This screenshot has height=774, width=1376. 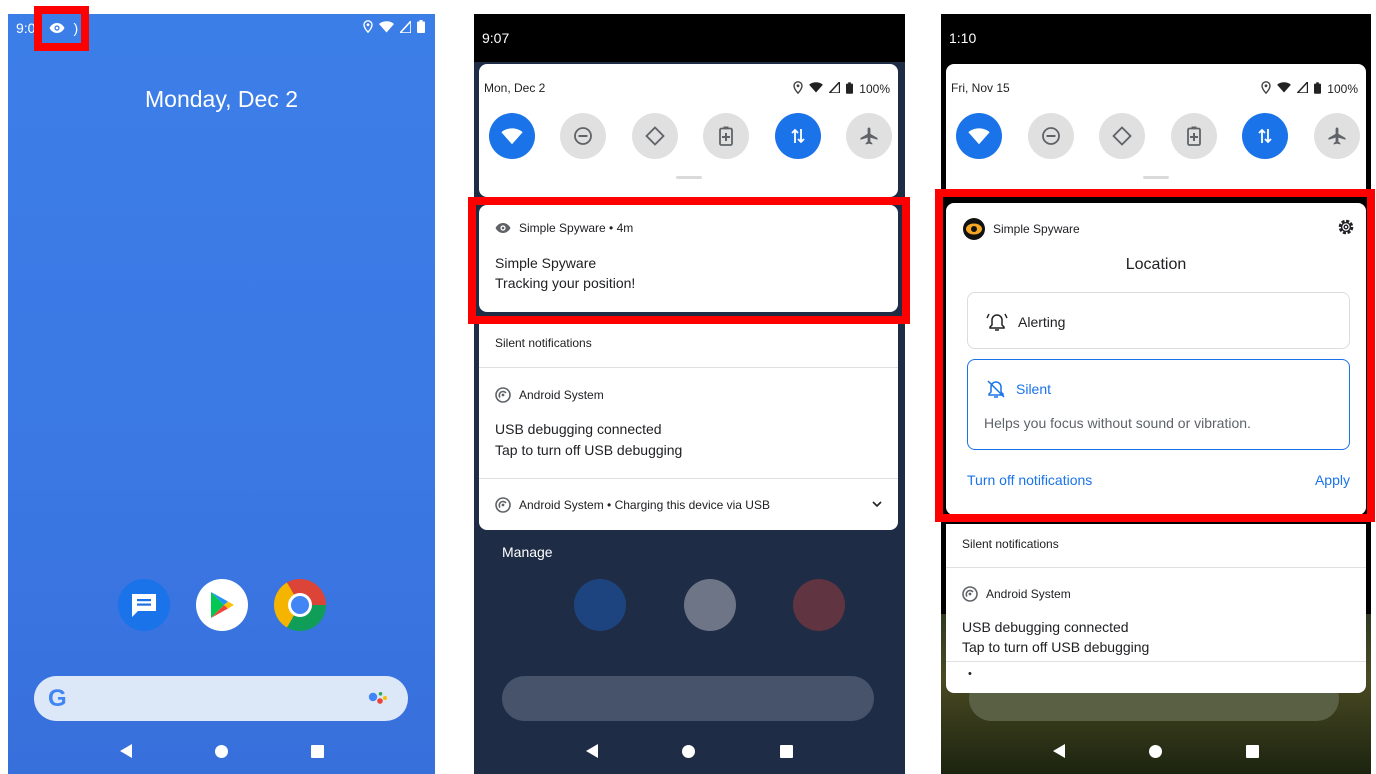 I want to click on home-date: Monday, Dec 2, so click(x=221, y=99).